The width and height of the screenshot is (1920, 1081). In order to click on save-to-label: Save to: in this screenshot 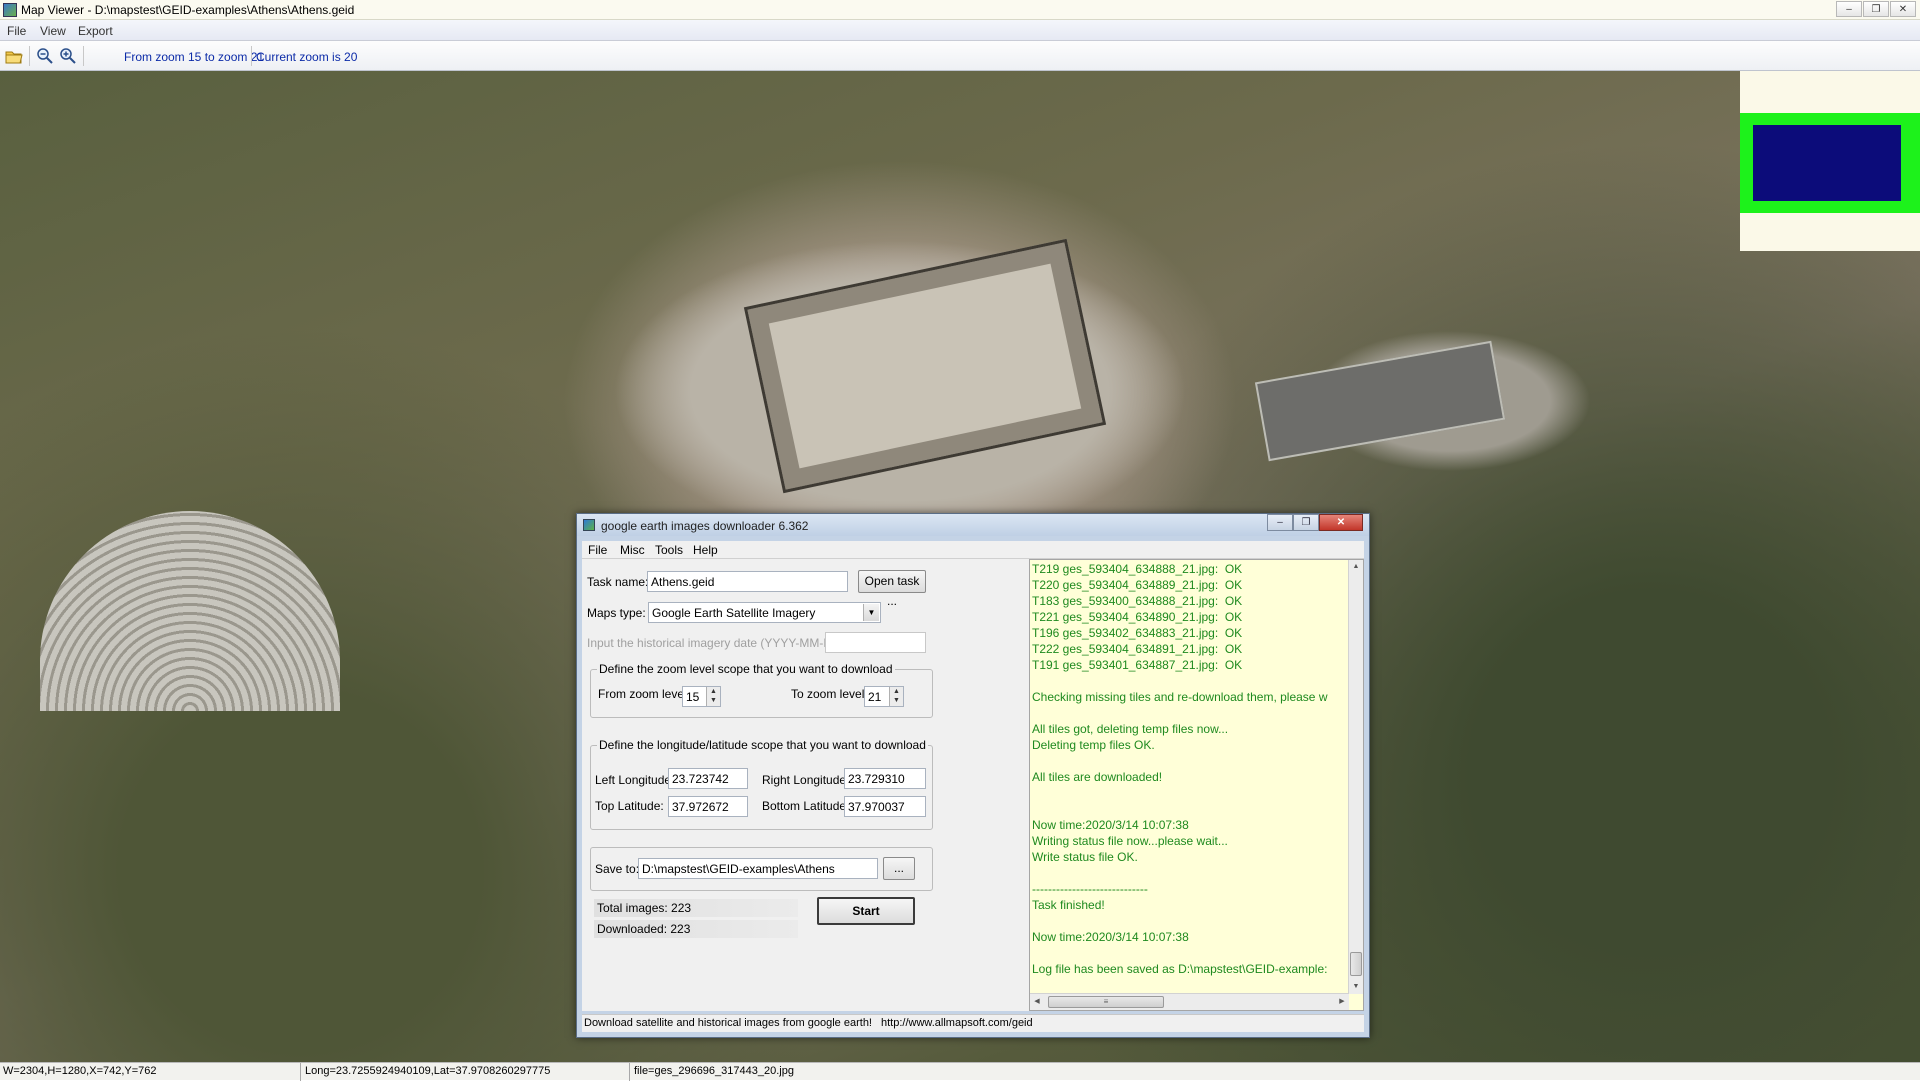, I will do `click(617, 869)`.